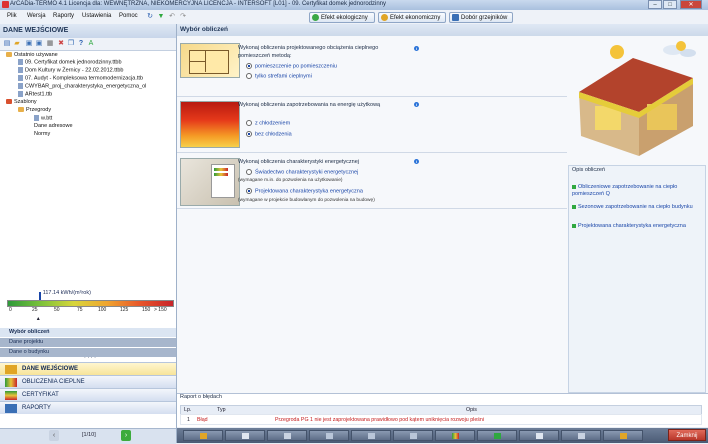 The height and width of the screenshot is (444, 708). What do you see at coordinates (670, 4) in the screenshot?
I see `maximize-button: □` at bounding box center [670, 4].